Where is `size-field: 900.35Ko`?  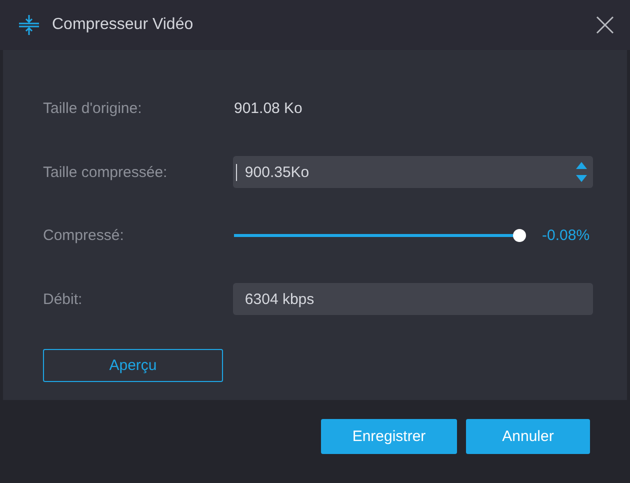 size-field: 900.35Ko is located at coordinates (412, 172).